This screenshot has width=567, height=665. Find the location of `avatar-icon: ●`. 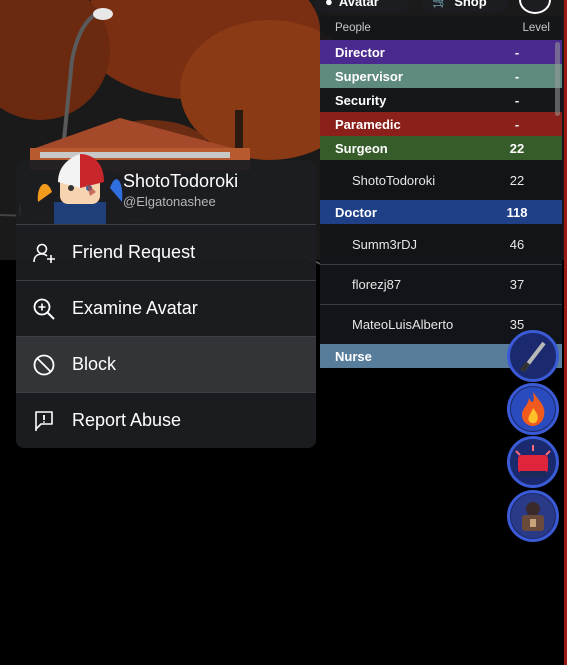

avatar-icon: ● is located at coordinates (329, 4).